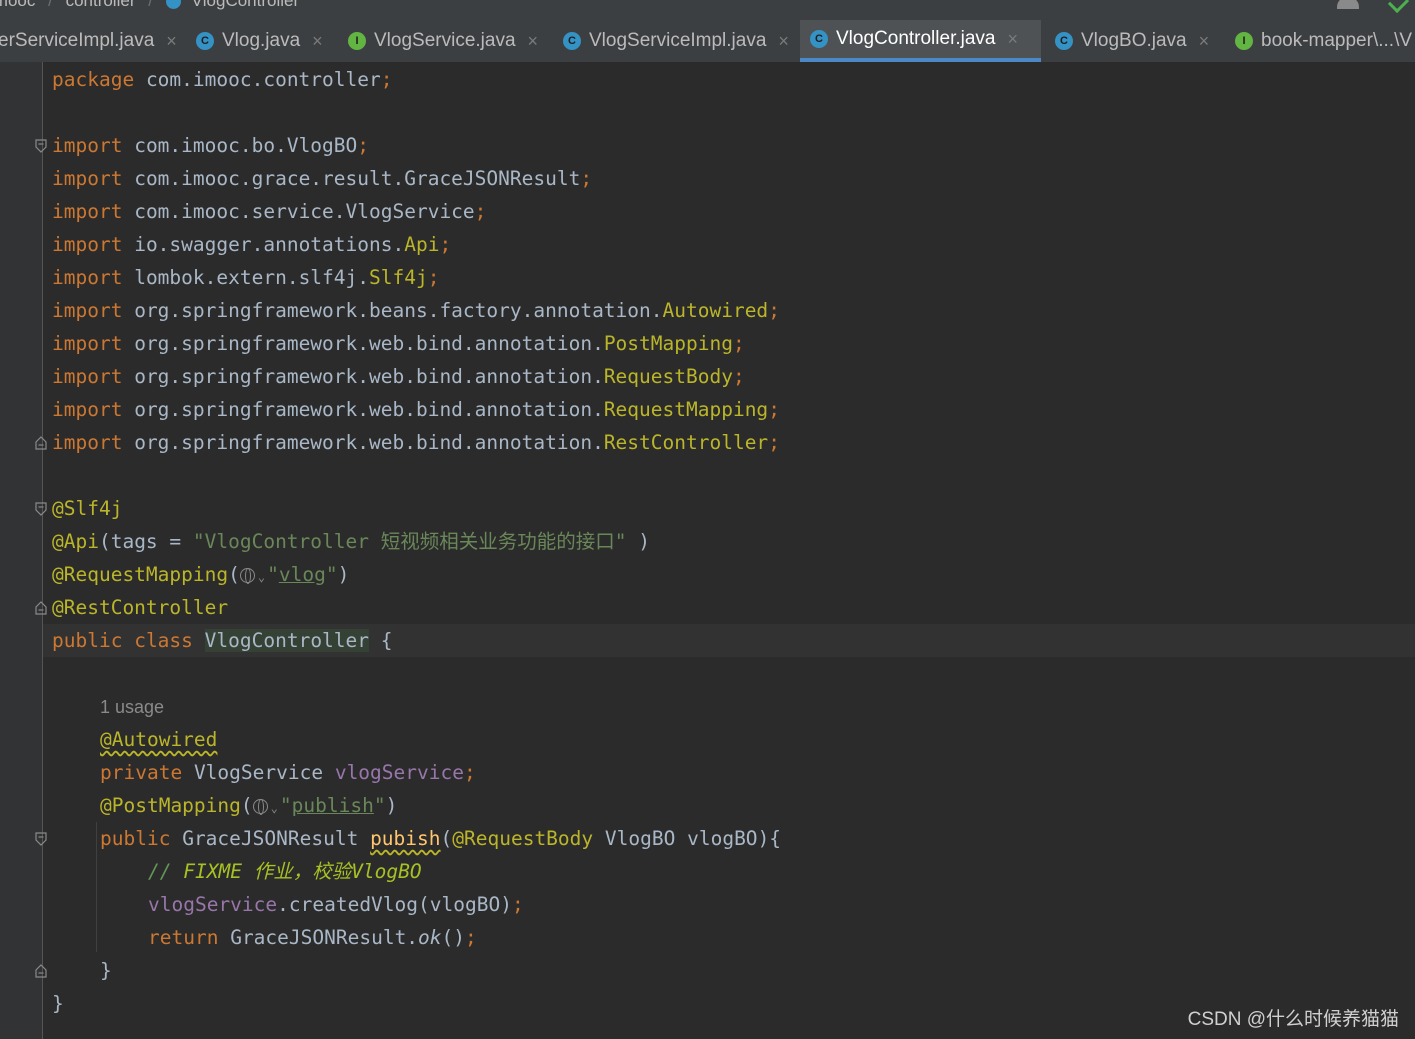  Describe the element at coordinates (288, 772) in the screenshot. I see `code-line-field: private VlogService vlogService;` at that location.